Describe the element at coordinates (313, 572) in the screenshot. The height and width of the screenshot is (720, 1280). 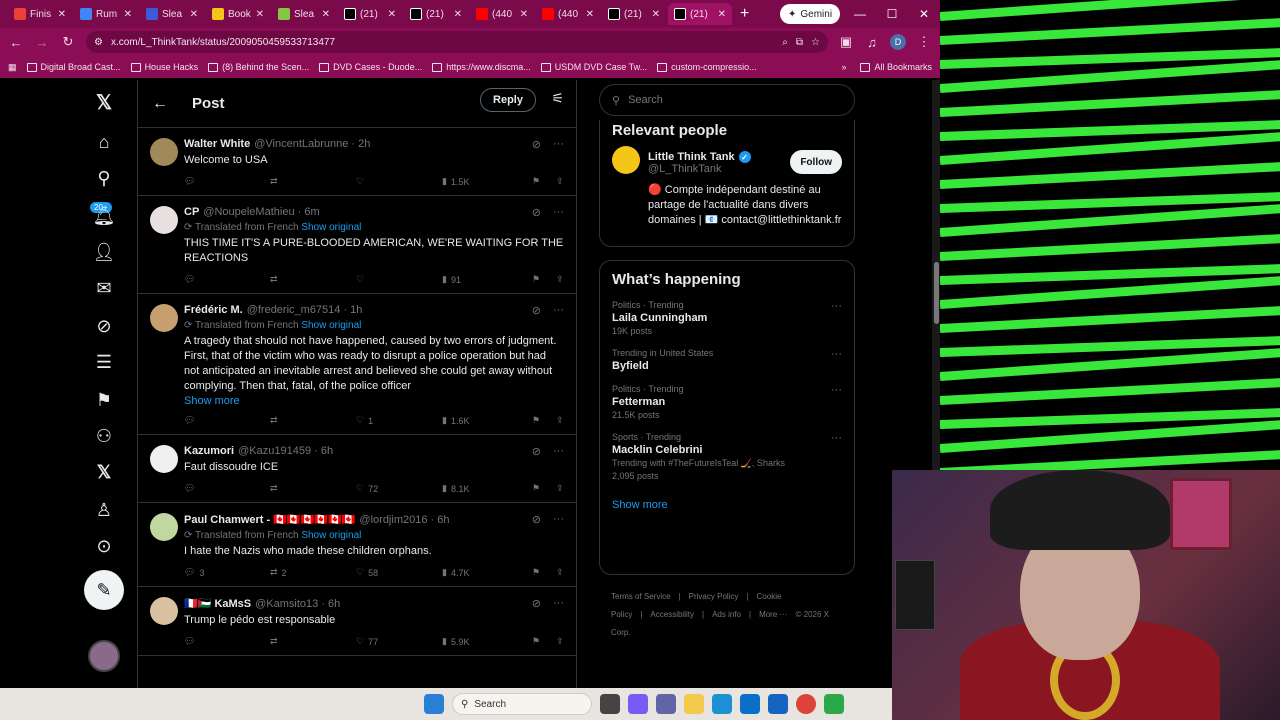
I see `repost-action: ⇄ 2` at that location.